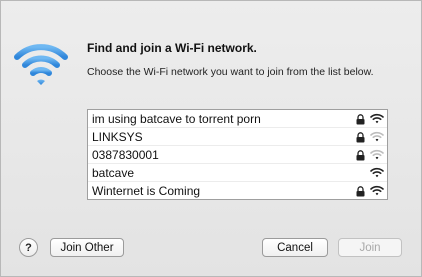  Describe the element at coordinates (41, 64) in the screenshot. I see `wifi-icon` at that location.